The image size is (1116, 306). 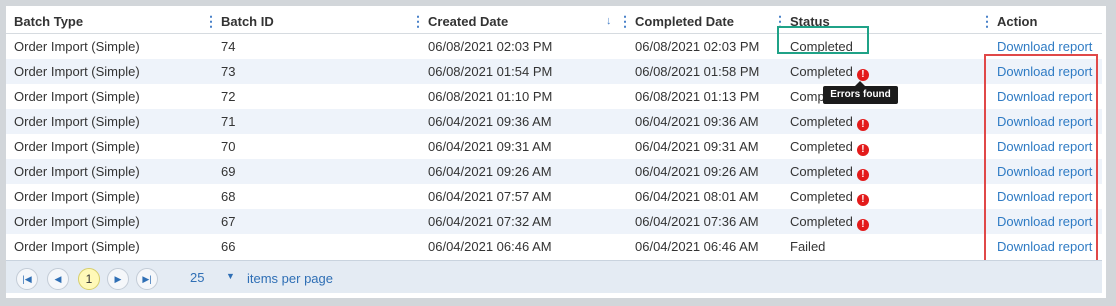 What do you see at coordinates (228, 246) in the screenshot?
I see `batch-id-cell: 66` at bounding box center [228, 246].